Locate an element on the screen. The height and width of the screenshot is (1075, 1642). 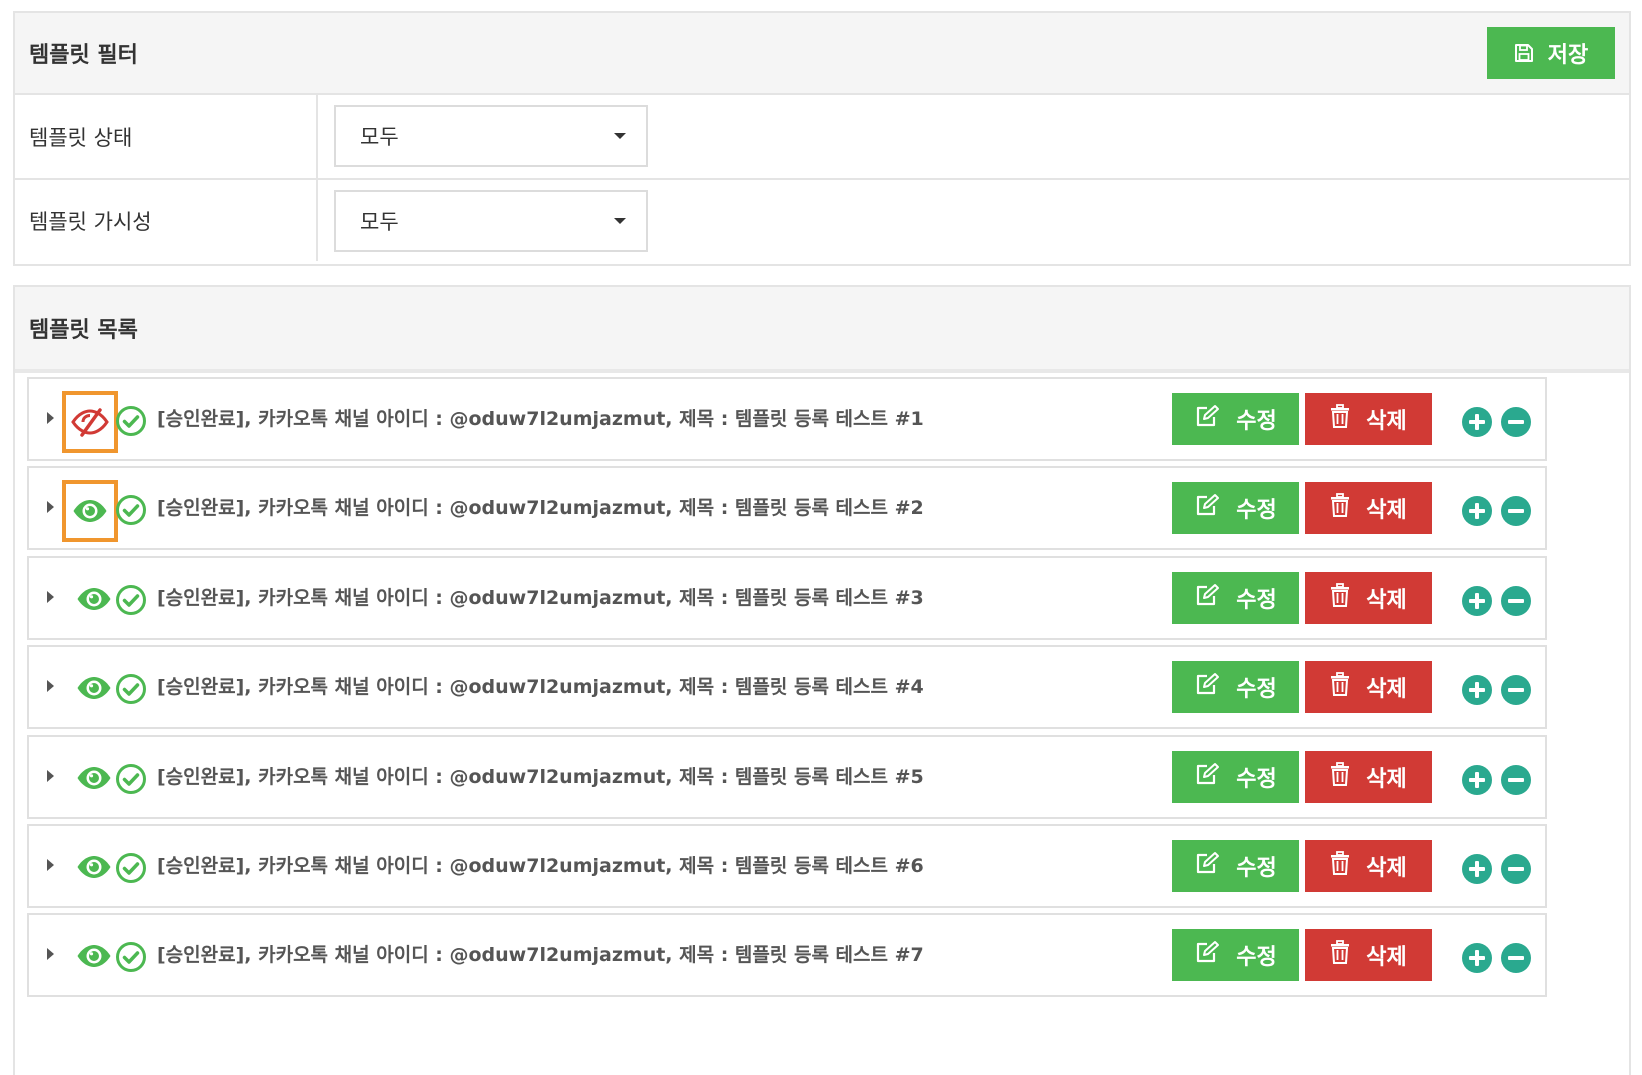
visibility-select: 모두 is located at coordinates (491, 221).